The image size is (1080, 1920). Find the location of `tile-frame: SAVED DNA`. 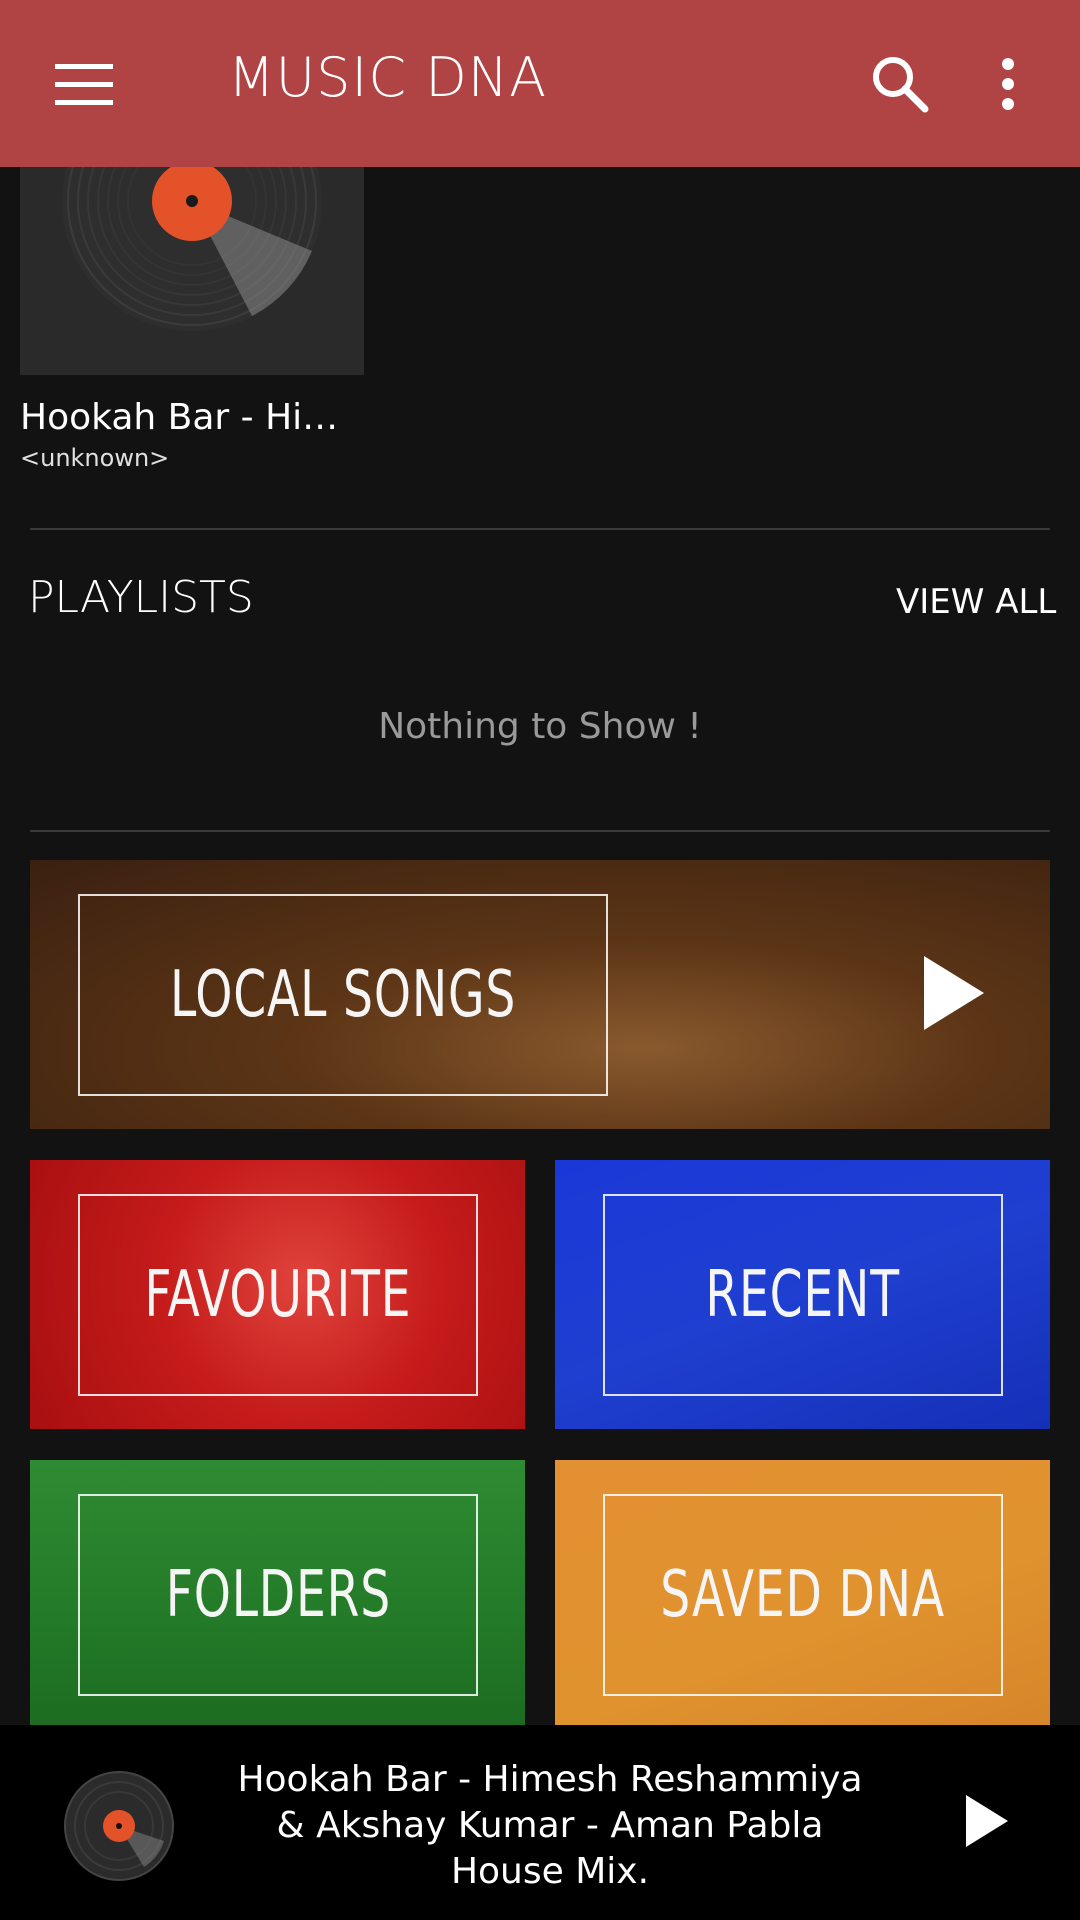

tile-frame: SAVED DNA is located at coordinates (803, 1595).